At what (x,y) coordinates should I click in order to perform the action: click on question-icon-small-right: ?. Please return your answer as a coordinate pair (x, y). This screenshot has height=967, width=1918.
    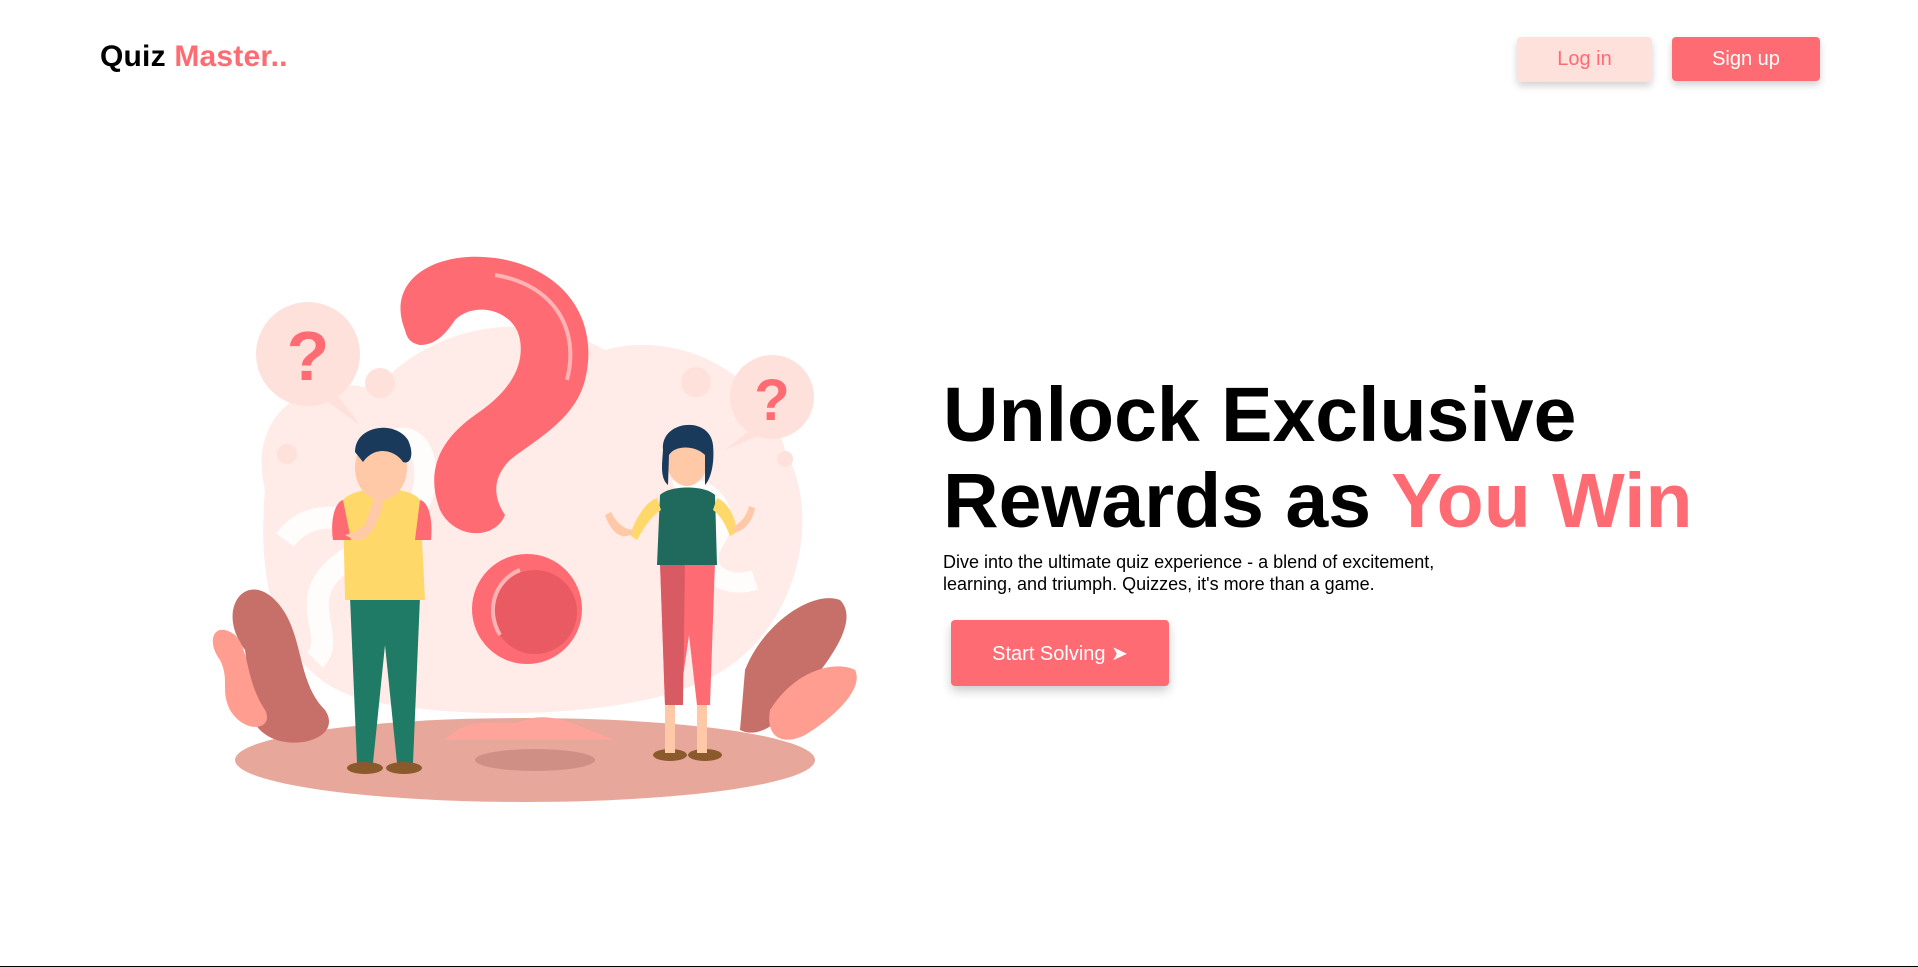
    Looking at the image, I should click on (771, 400).